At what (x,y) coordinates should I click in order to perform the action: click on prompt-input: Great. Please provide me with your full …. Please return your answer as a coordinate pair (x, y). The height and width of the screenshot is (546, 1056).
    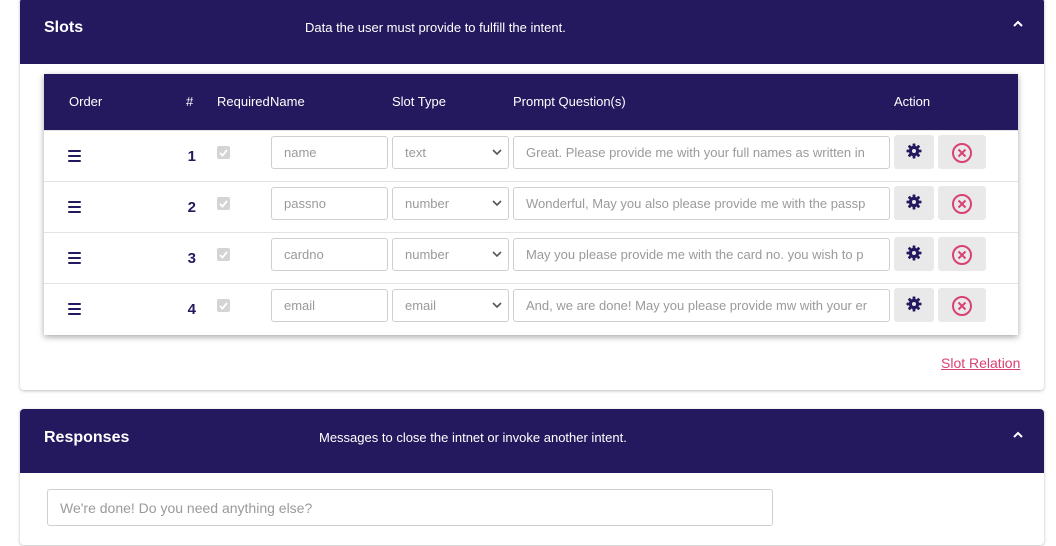
    Looking at the image, I should click on (701, 152).